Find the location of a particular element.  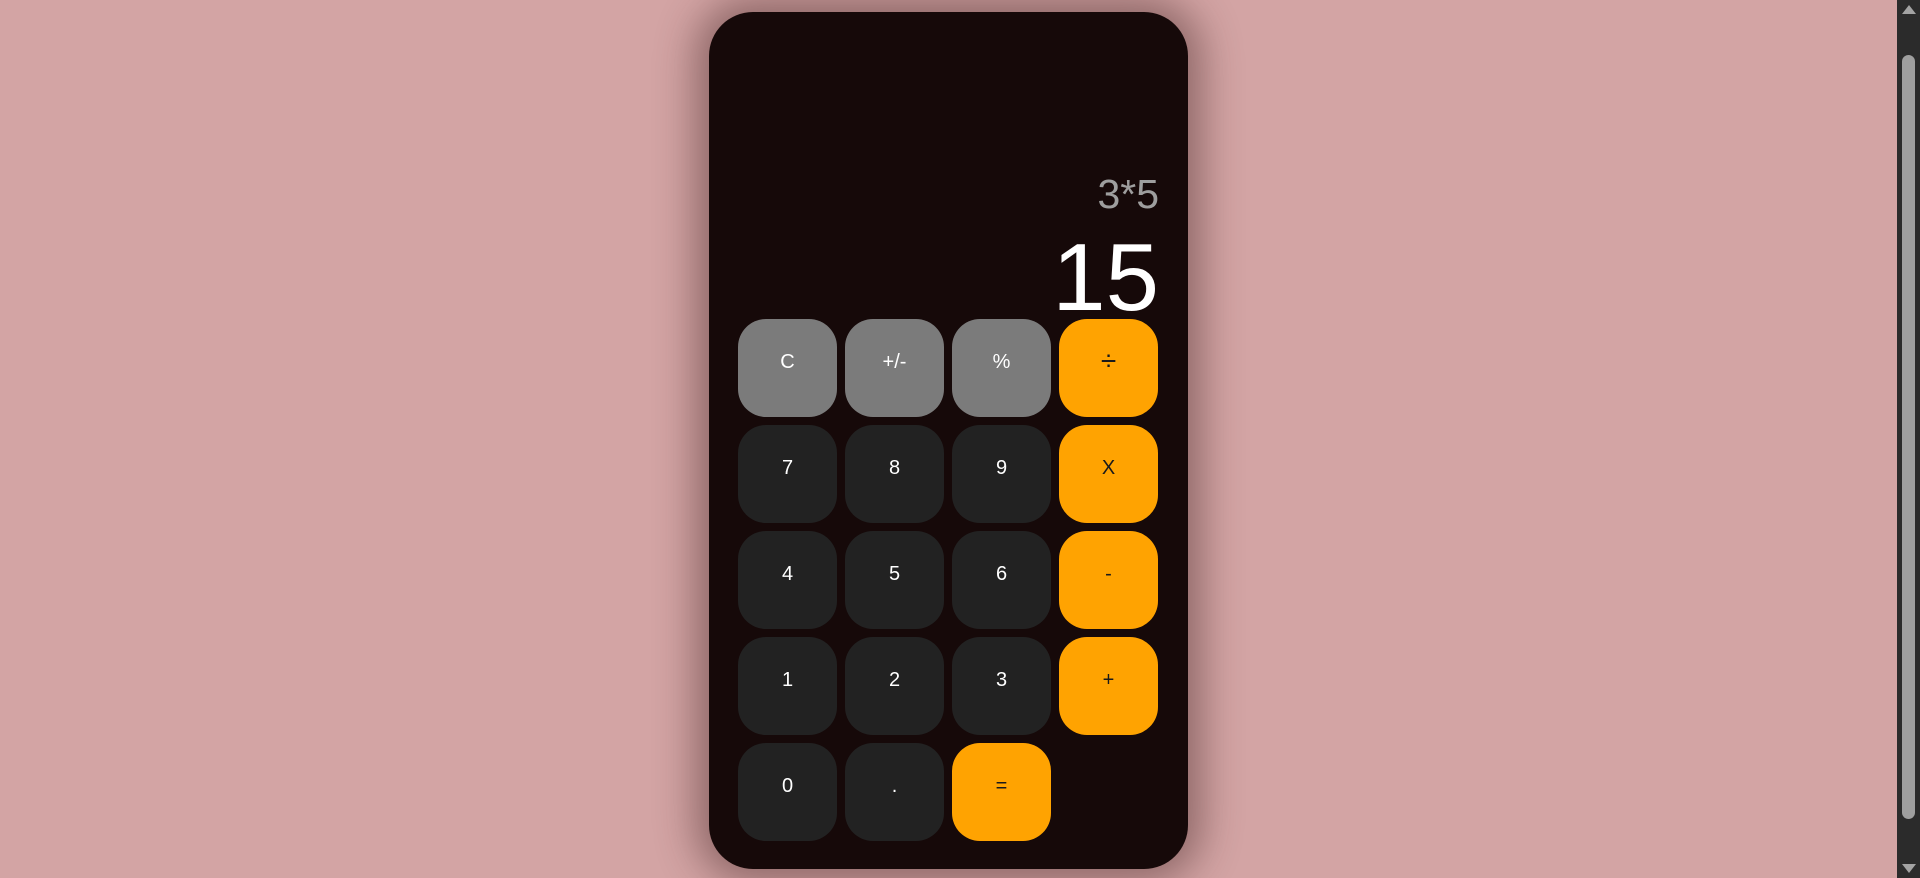

display: 3*5 15 is located at coordinates (948, 169).